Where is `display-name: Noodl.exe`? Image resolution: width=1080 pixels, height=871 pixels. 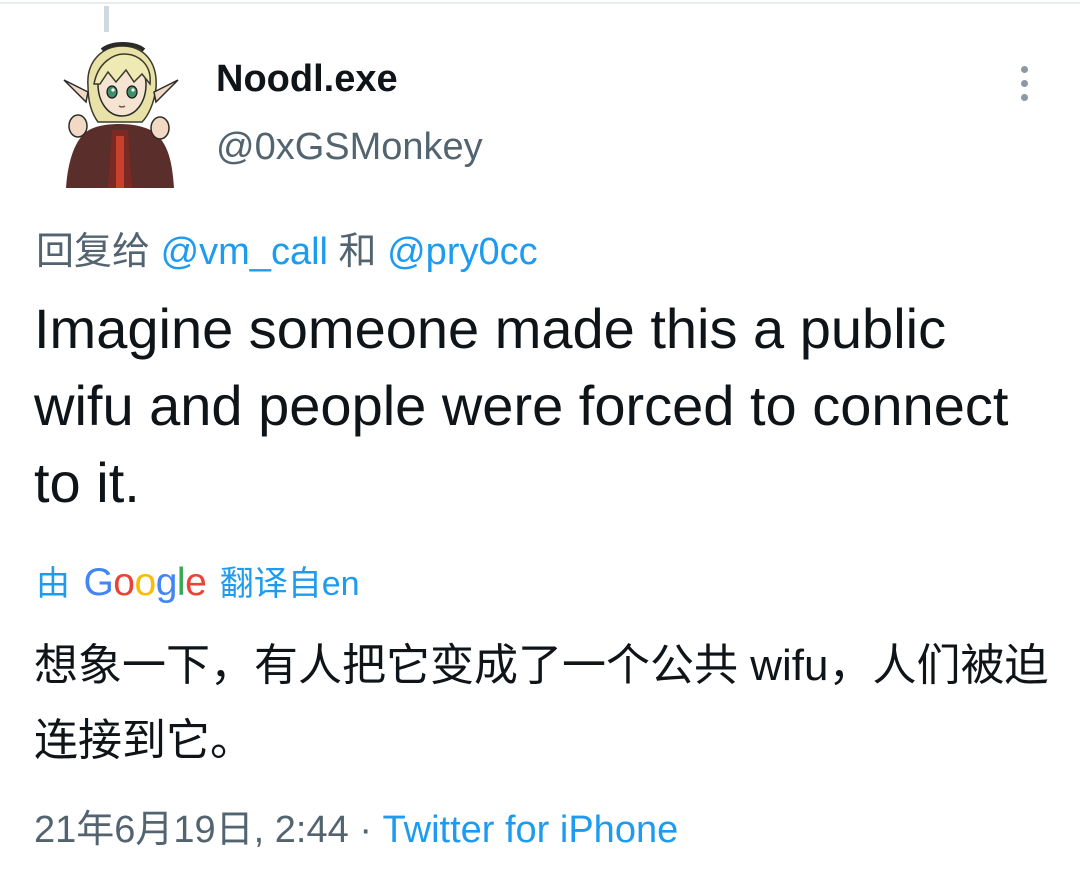
display-name: Noodl.exe is located at coordinates (307, 79).